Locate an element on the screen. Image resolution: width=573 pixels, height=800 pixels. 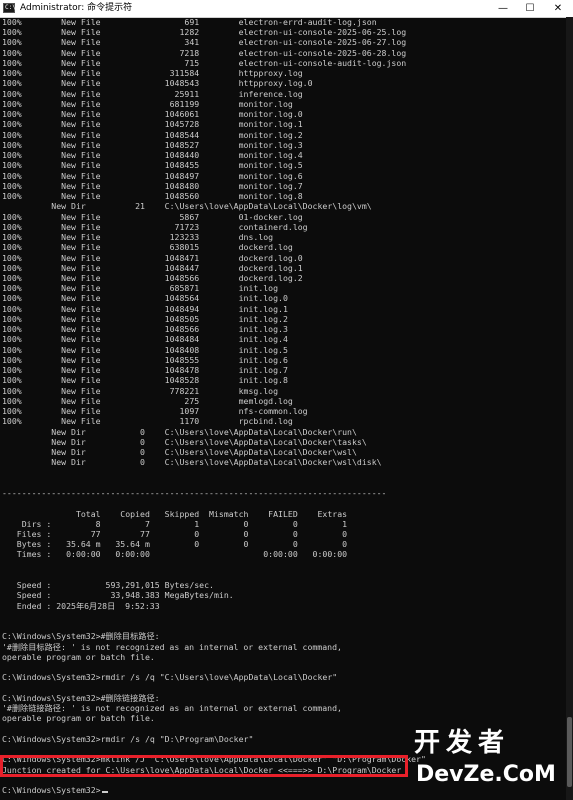
console-line: 100% New File 1048560 monitor.log.8 is located at coordinates (152, 196).